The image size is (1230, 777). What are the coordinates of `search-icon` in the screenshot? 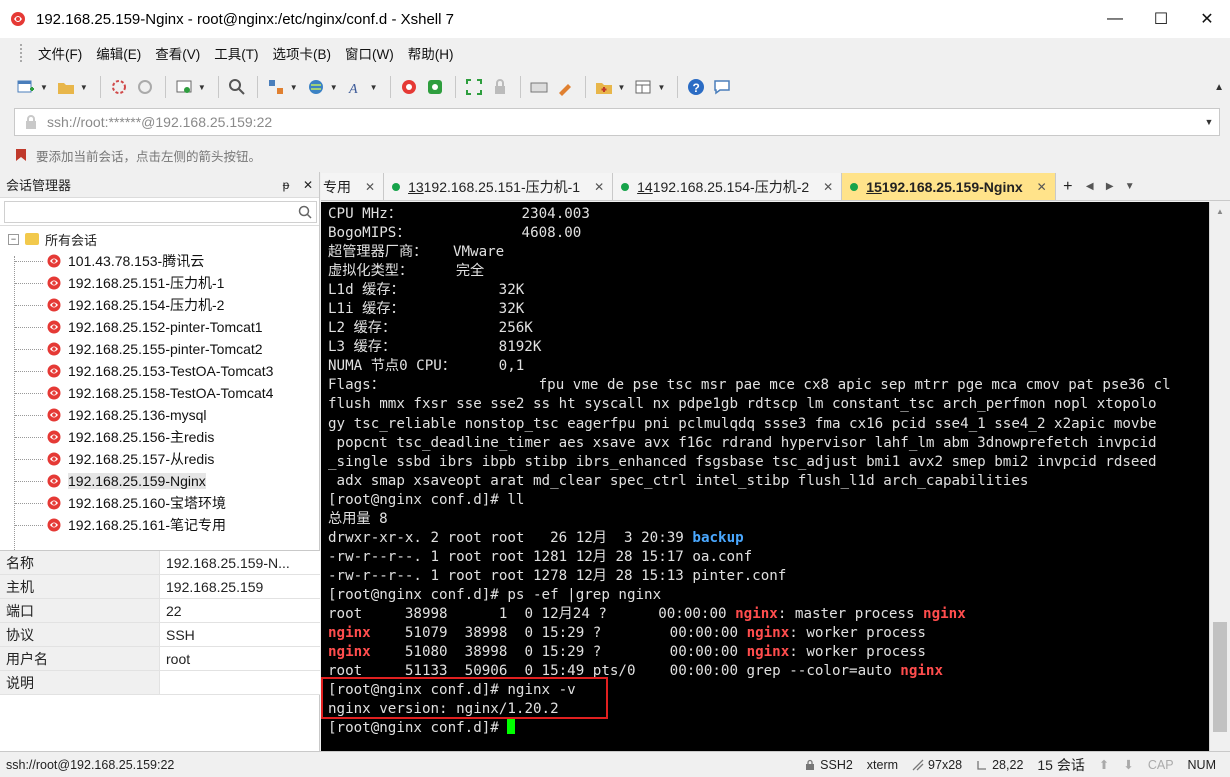 It's located at (305, 212).